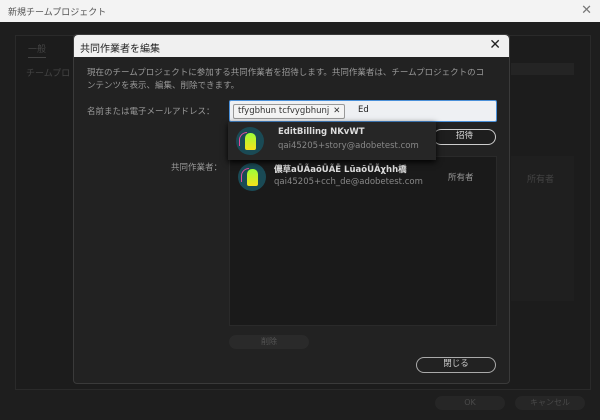 The width and height of the screenshot is (600, 420). What do you see at coordinates (456, 365) in the screenshot?
I see `close-button: 閉じる` at bounding box center [456, 365].